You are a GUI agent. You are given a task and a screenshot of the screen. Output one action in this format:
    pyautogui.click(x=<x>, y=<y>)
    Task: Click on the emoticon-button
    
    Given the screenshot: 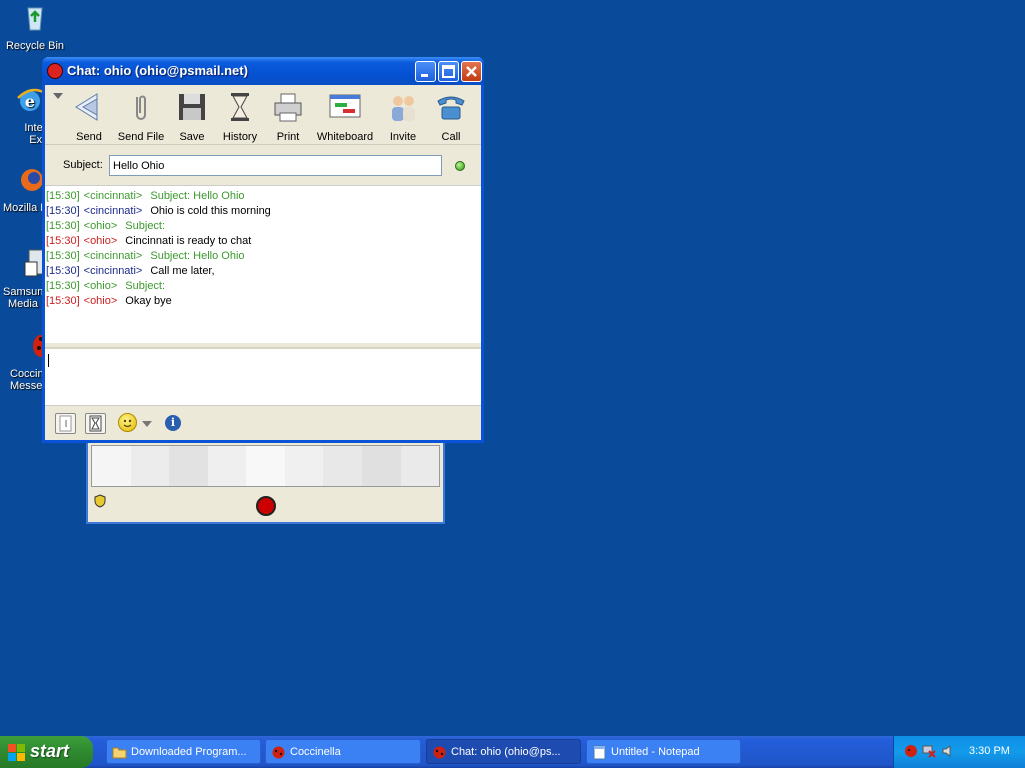 What is the action you would take?
    pyautogui.click(x=127, y=422)
    